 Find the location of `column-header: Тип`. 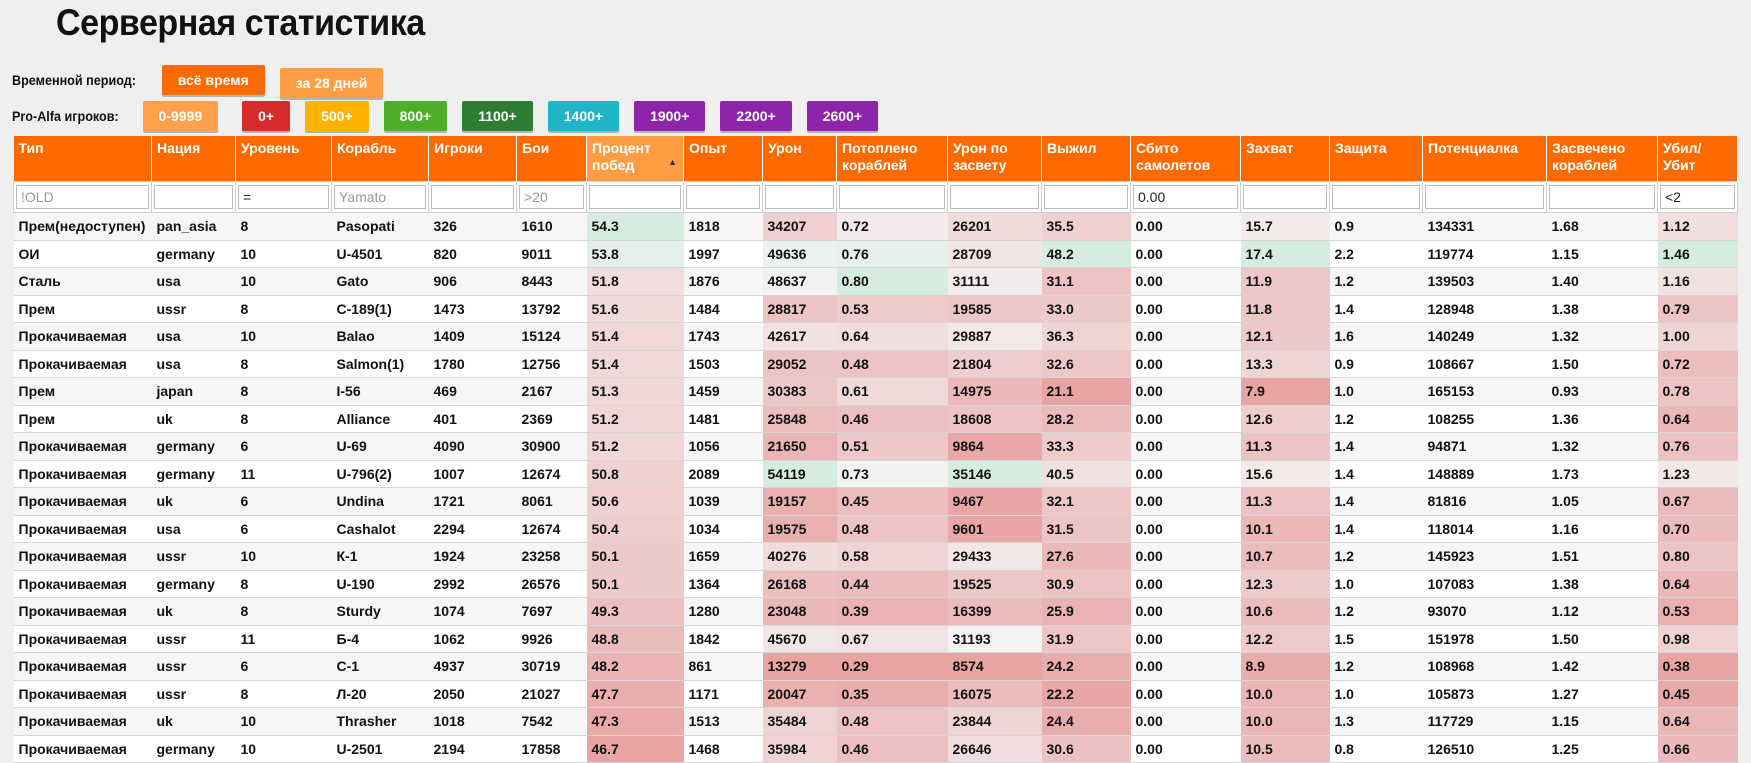

column-header: Тип is located at coordinates (82, 159).